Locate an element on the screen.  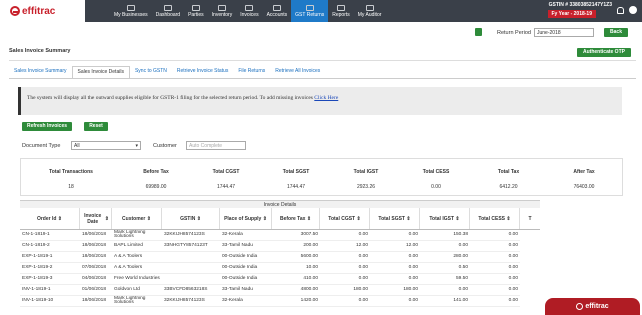
nav-label: My Auditor is located at coordinates (369, 14).